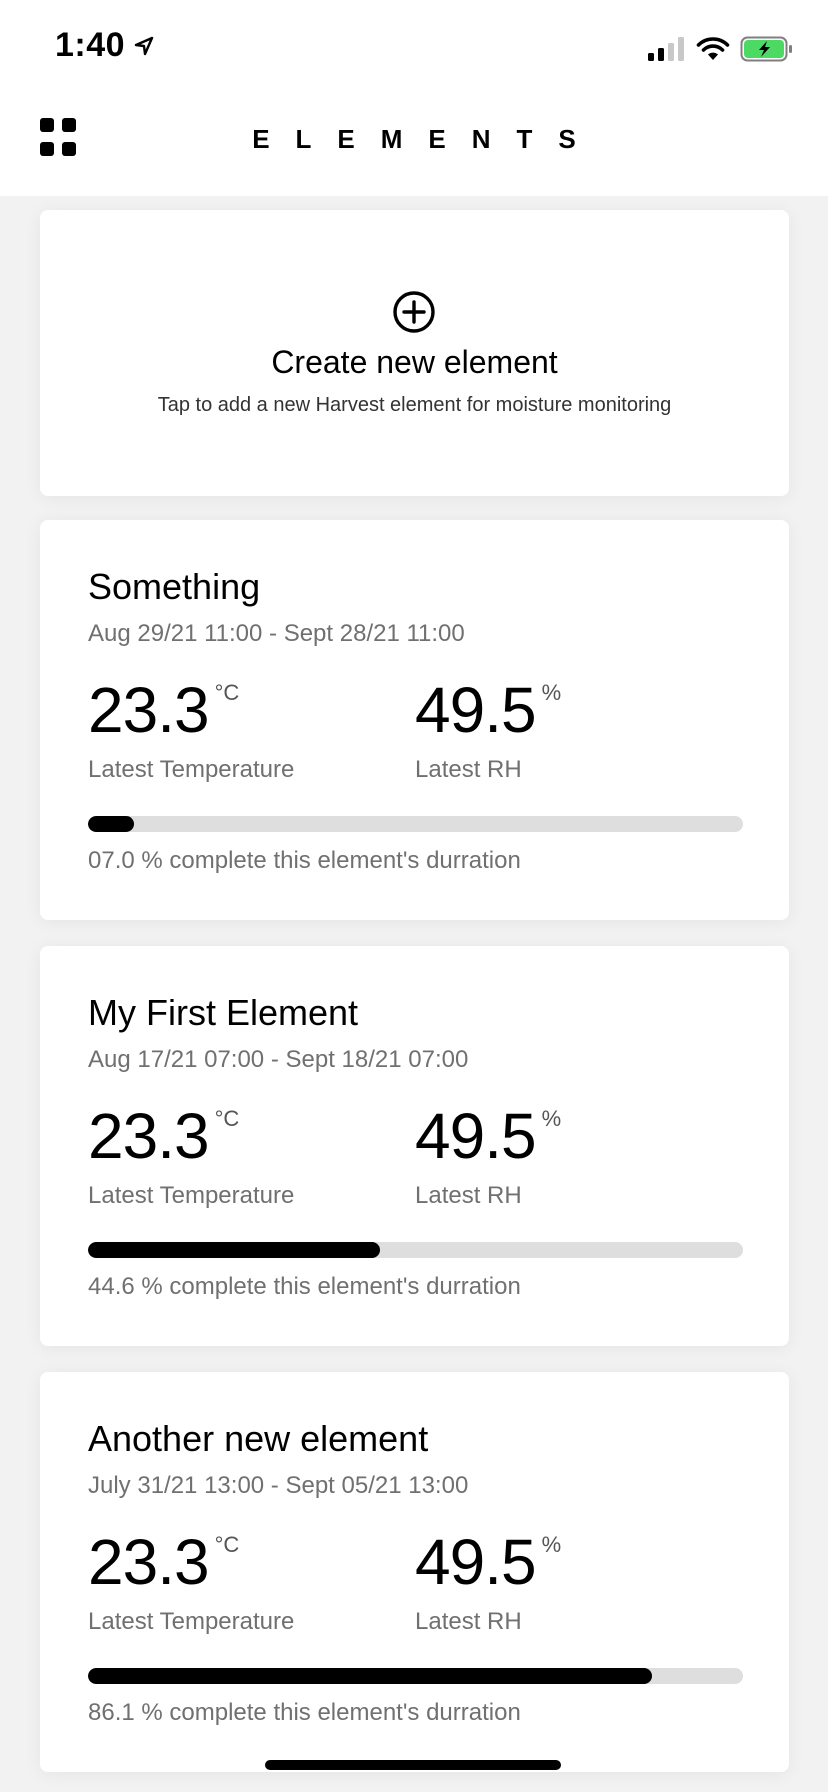 The width and height of the screenshot is (828, 1792). What do you see at coordinates (278, 1485) in the screenshot?
I see `element-date-range: July 31/21 13:00 - Sept 05/21 13:00` at bounding box center [278, 1485].